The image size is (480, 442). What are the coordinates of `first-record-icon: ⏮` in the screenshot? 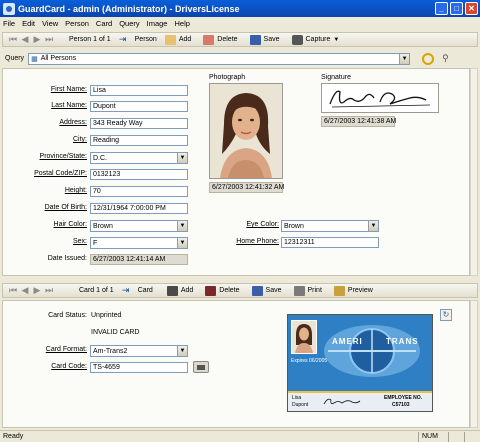 It's located at (13, 39).